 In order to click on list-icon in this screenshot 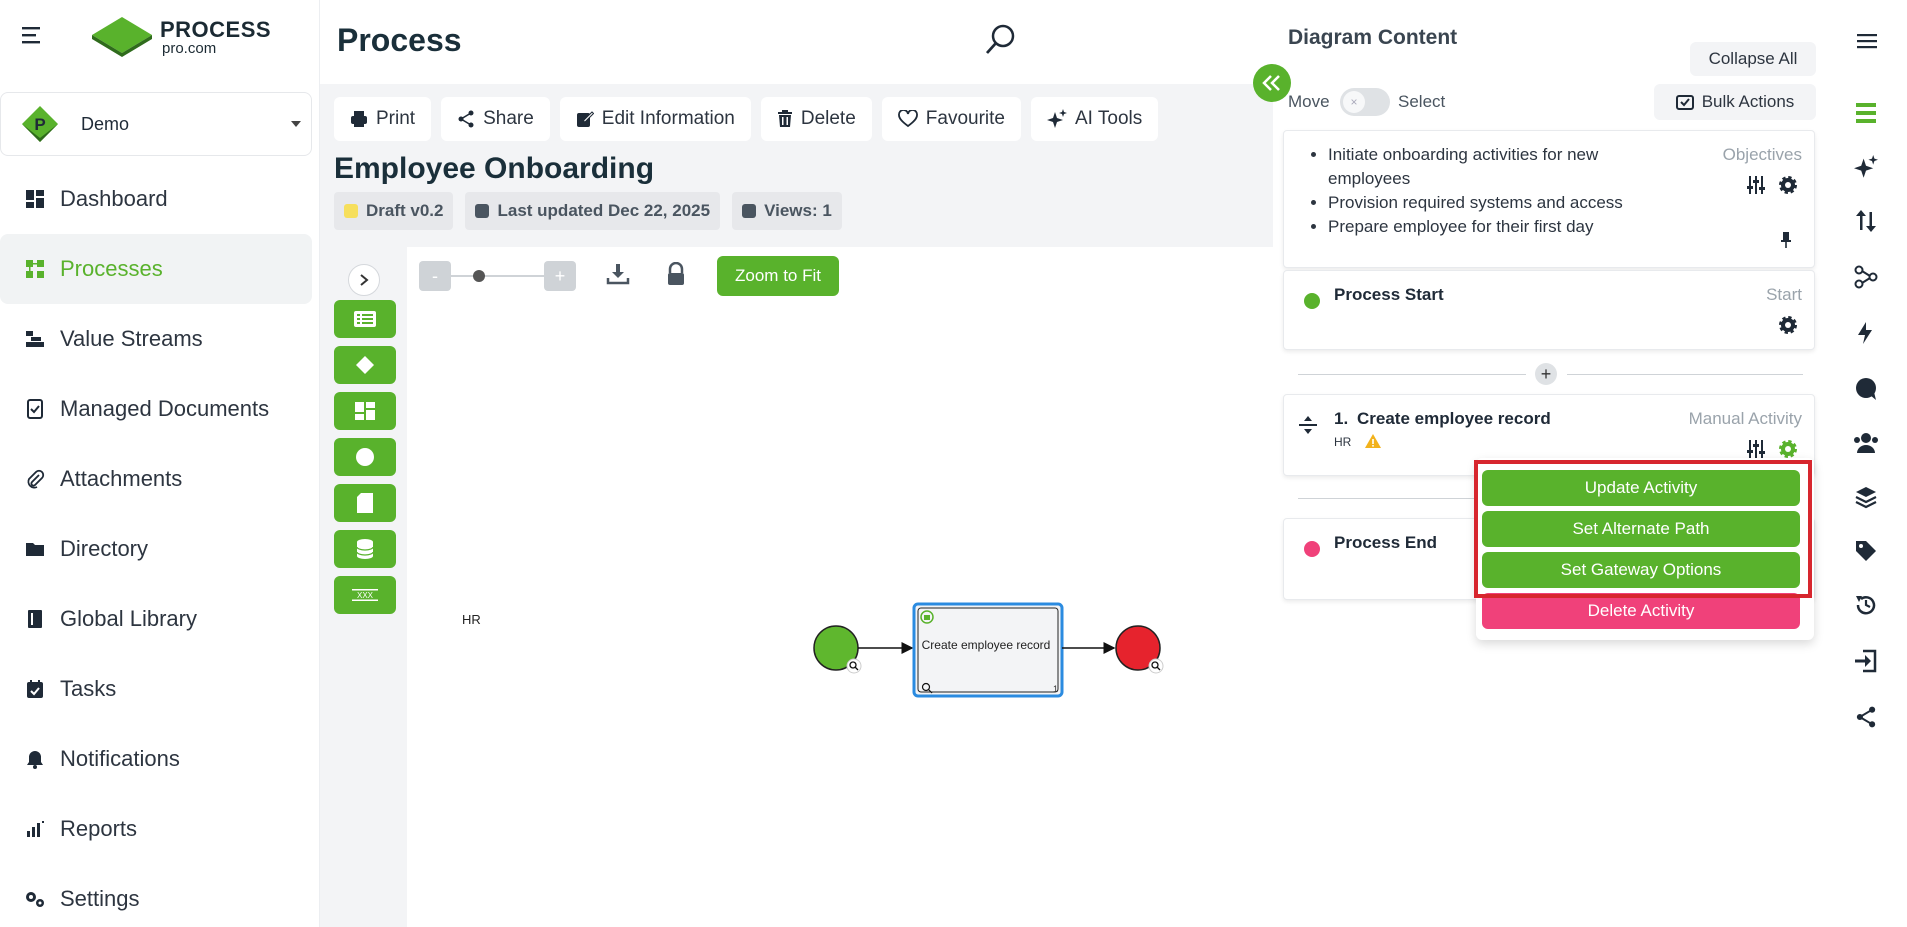, I will do `click(365, 319)`.